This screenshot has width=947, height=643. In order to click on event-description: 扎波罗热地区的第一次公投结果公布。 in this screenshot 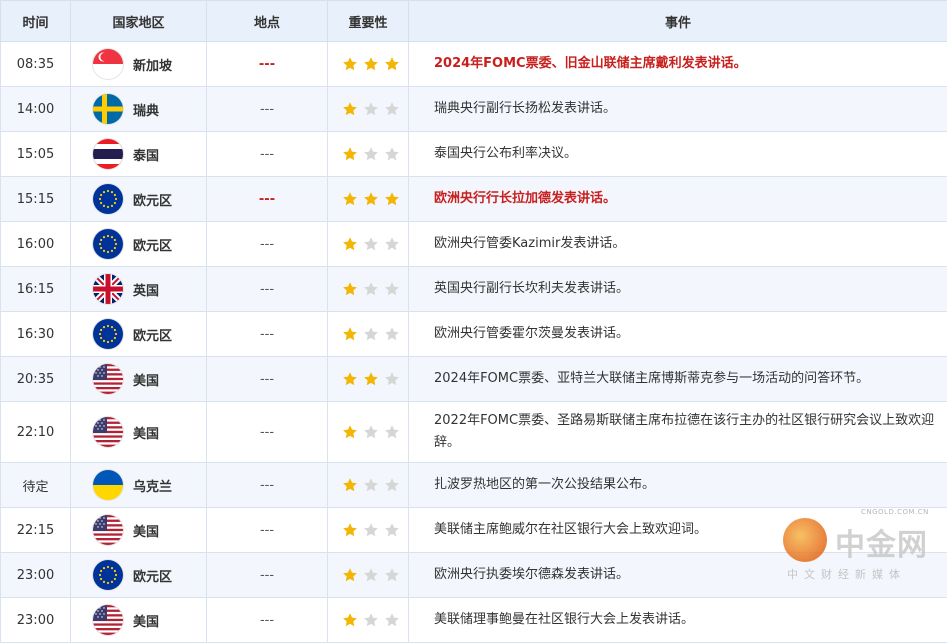, I will do `click(678, 485)`.